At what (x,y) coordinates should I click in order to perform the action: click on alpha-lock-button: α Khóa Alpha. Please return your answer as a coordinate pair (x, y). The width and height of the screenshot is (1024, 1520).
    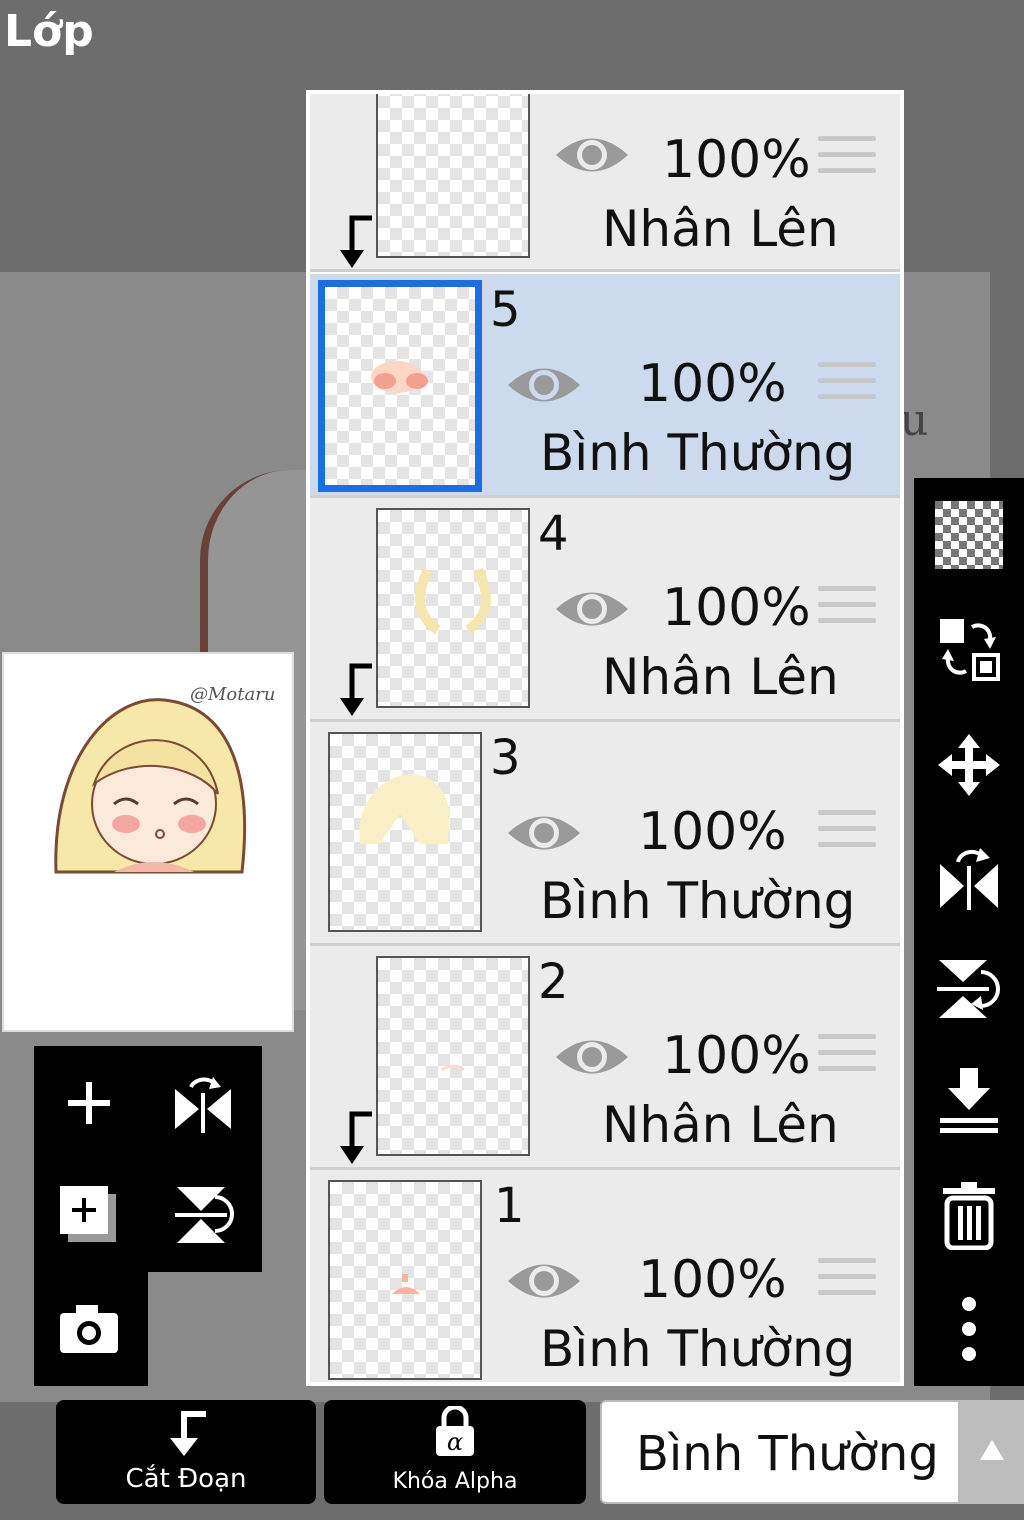
    Looking at the image, I should click on (455, 1452).